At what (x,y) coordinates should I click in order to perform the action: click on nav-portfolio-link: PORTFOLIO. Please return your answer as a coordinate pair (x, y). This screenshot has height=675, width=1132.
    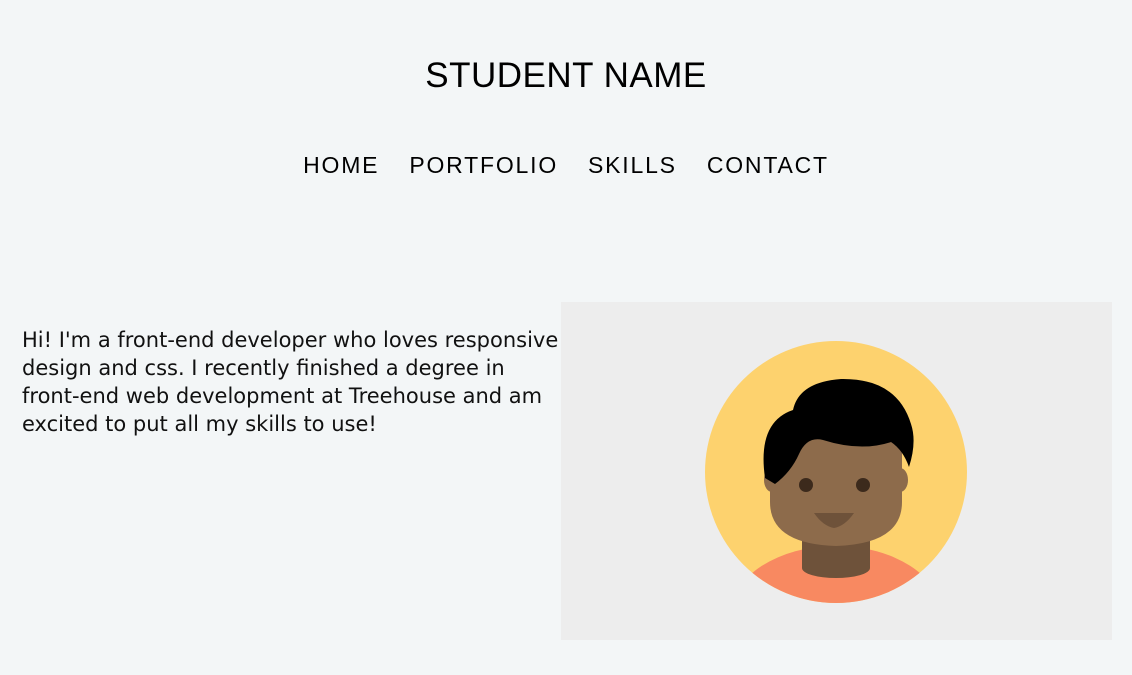
    Looking at the image, I should click on (483, 165).